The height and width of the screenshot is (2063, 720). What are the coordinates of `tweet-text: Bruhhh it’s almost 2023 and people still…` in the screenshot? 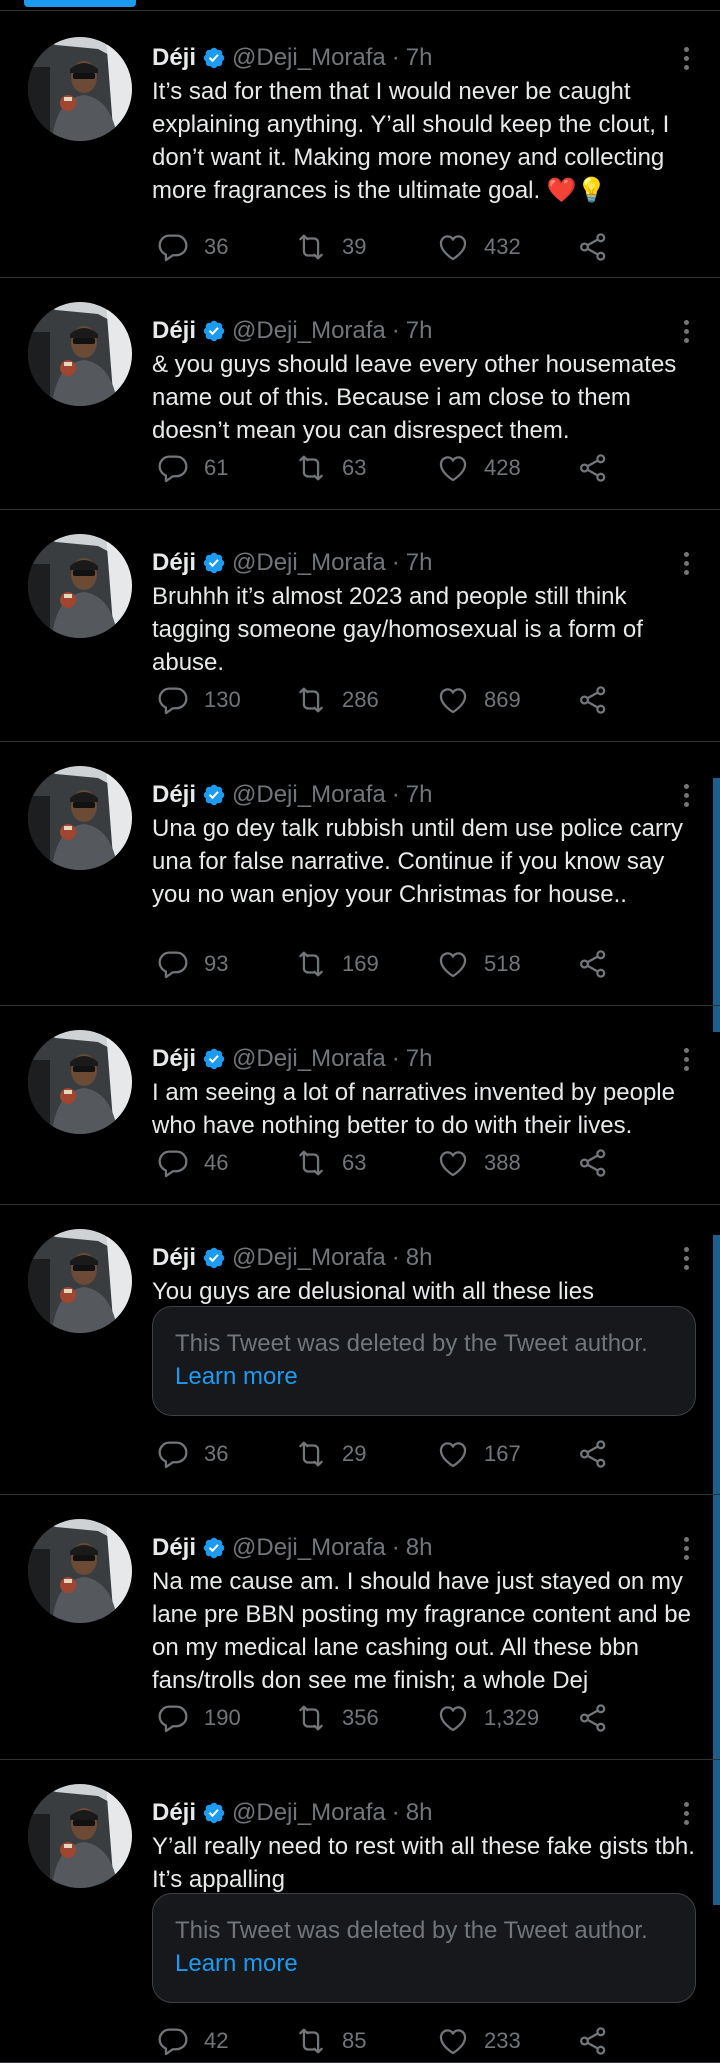 It's located at (401, 629).